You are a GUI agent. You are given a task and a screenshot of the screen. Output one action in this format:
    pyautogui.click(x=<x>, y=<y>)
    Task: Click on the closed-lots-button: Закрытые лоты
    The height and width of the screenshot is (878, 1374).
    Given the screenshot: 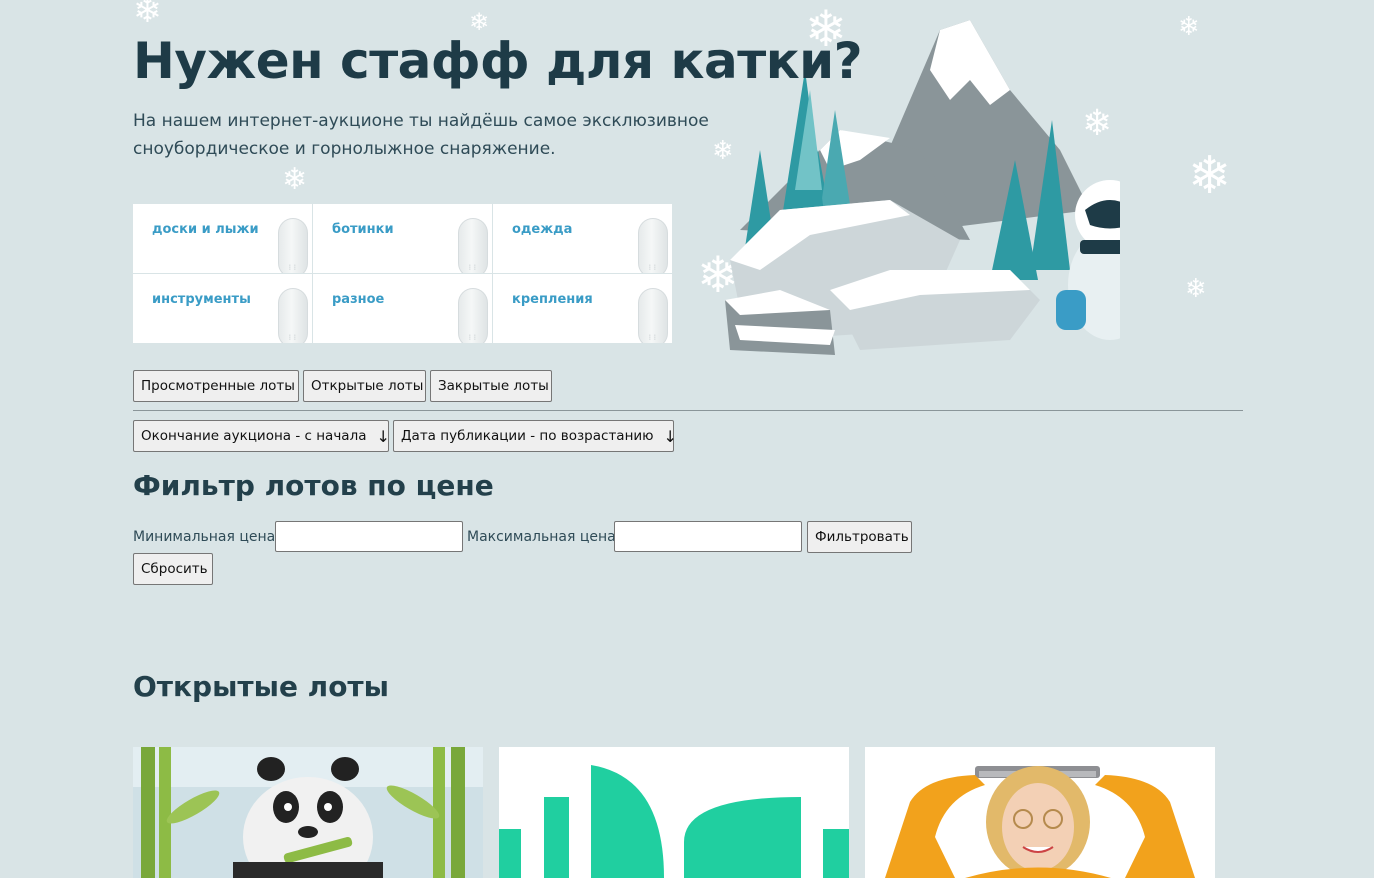 What is the action you would take?
    pyautogui.click(x=491, y=386)
    